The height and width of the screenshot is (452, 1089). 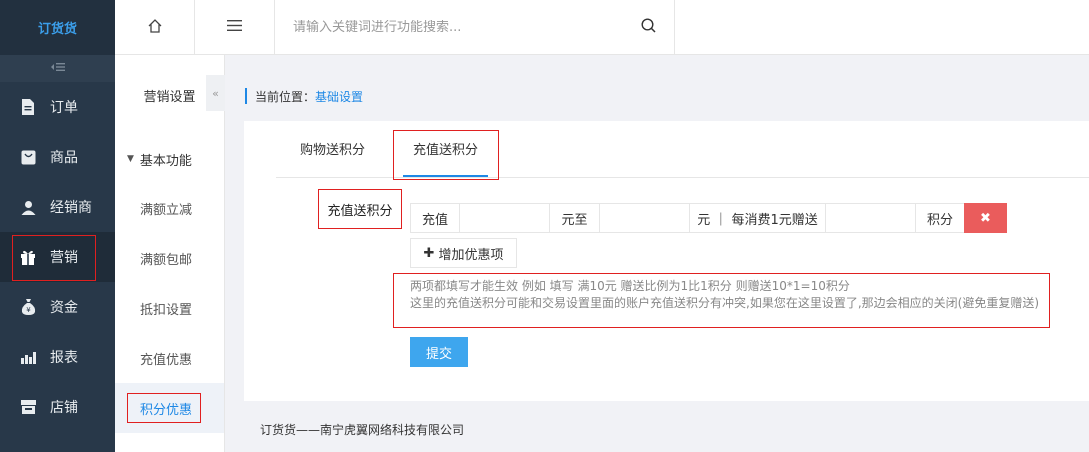 I want to click on bag-icon, so click(x=28, y=157).